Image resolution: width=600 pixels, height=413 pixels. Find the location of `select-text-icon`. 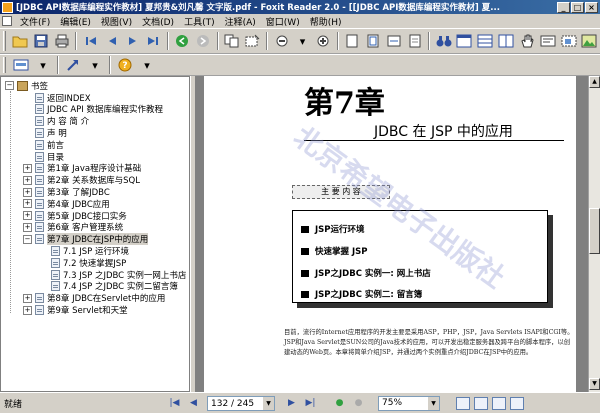

select-text-icon is located at coordinates (547, 41).